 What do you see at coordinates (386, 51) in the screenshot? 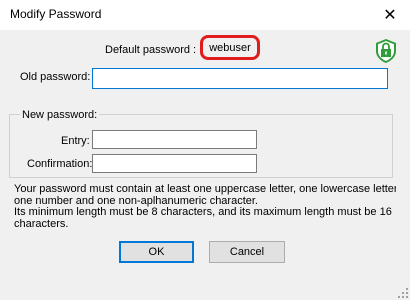
I see `lock-icon` at bounding box center [386, 51].